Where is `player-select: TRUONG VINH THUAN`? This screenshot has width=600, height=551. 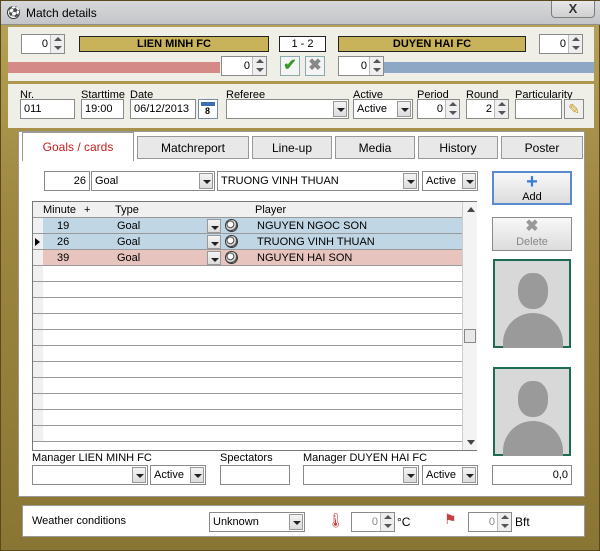 player-select: TRUONG VINH THUAN is located at coordinates (318, 181).